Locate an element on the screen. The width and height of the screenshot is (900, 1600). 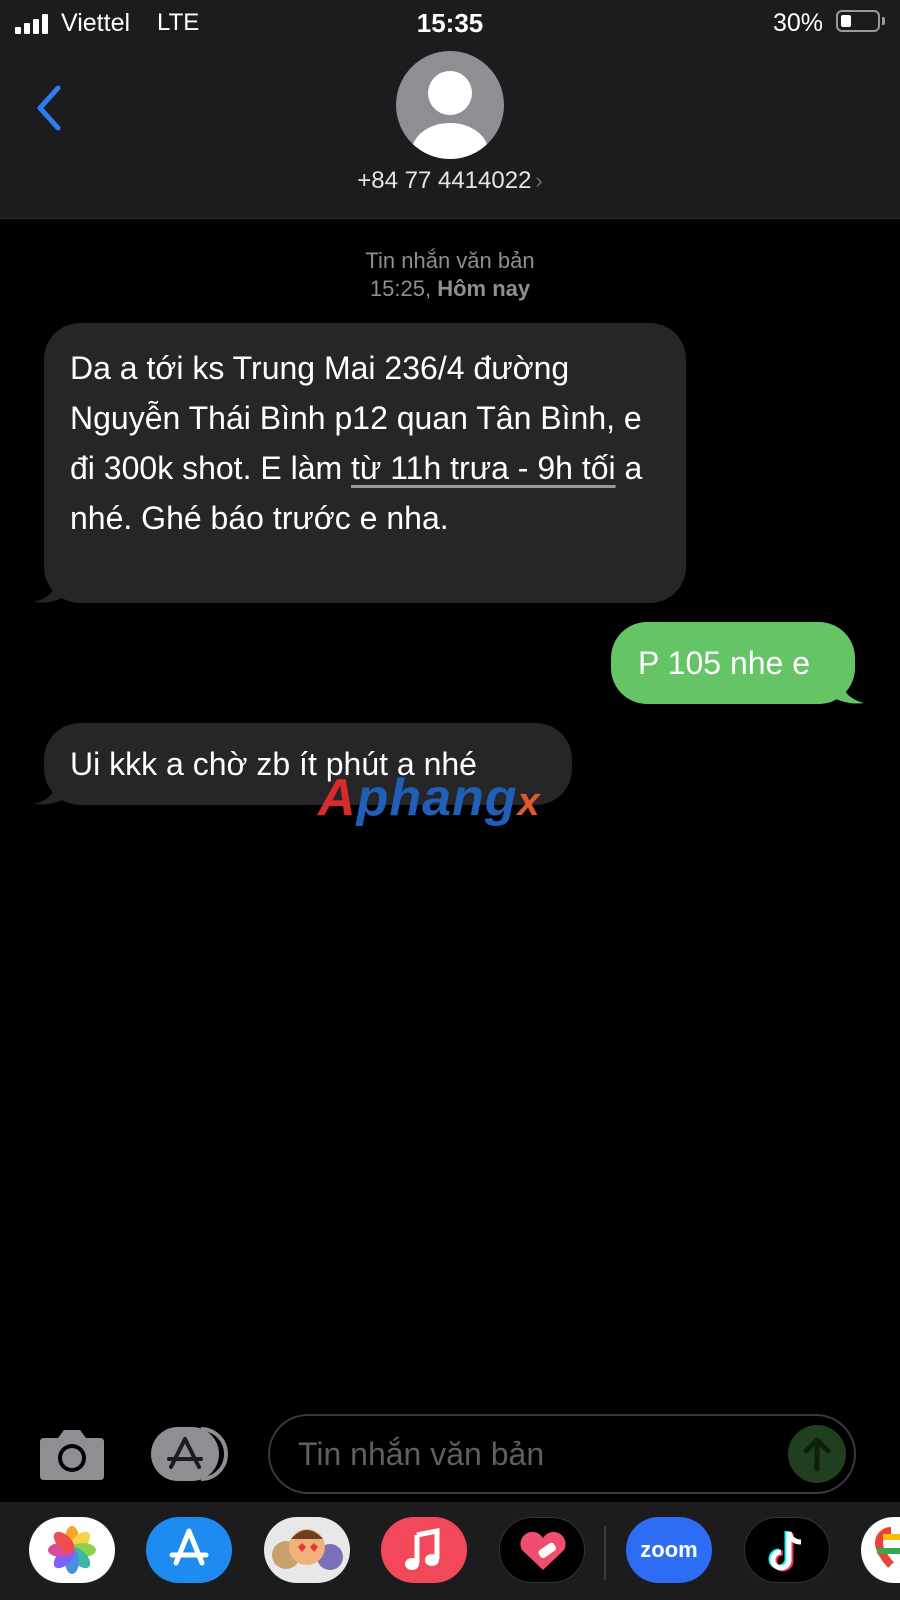
zoom-label: zoom is located at coordinates (669, 1549).